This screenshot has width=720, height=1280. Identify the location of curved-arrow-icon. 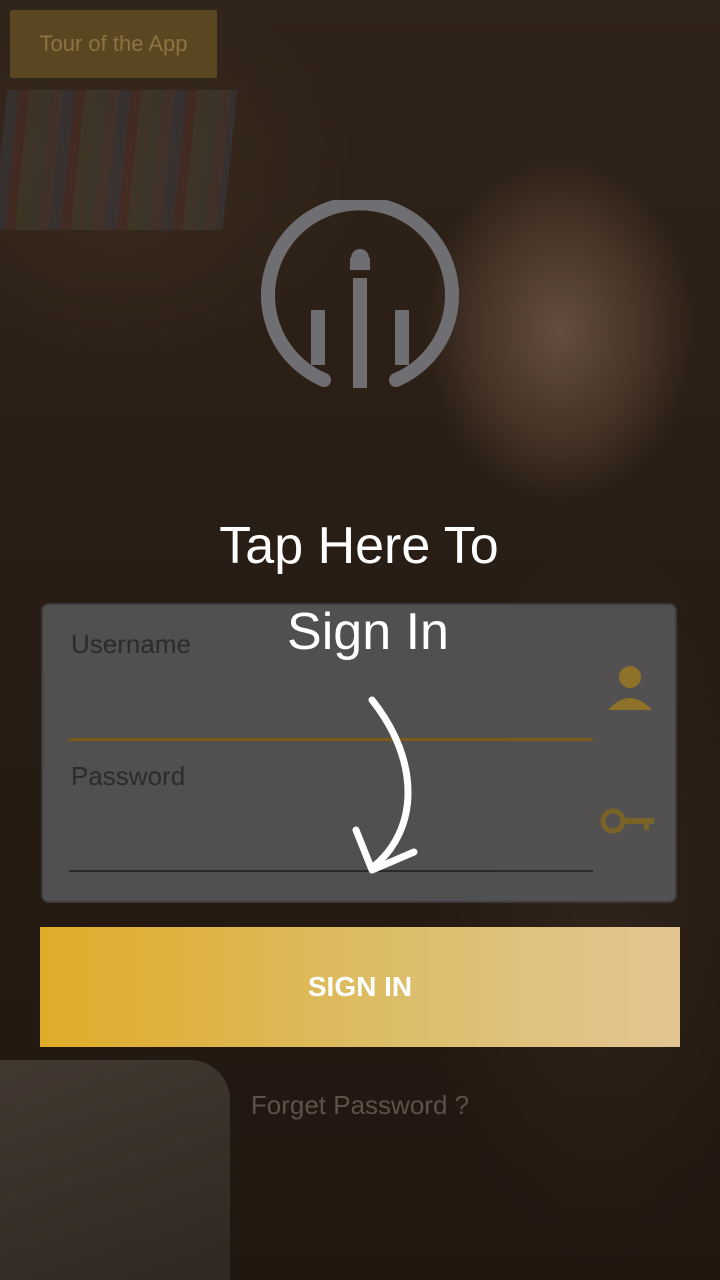
(385, 785).